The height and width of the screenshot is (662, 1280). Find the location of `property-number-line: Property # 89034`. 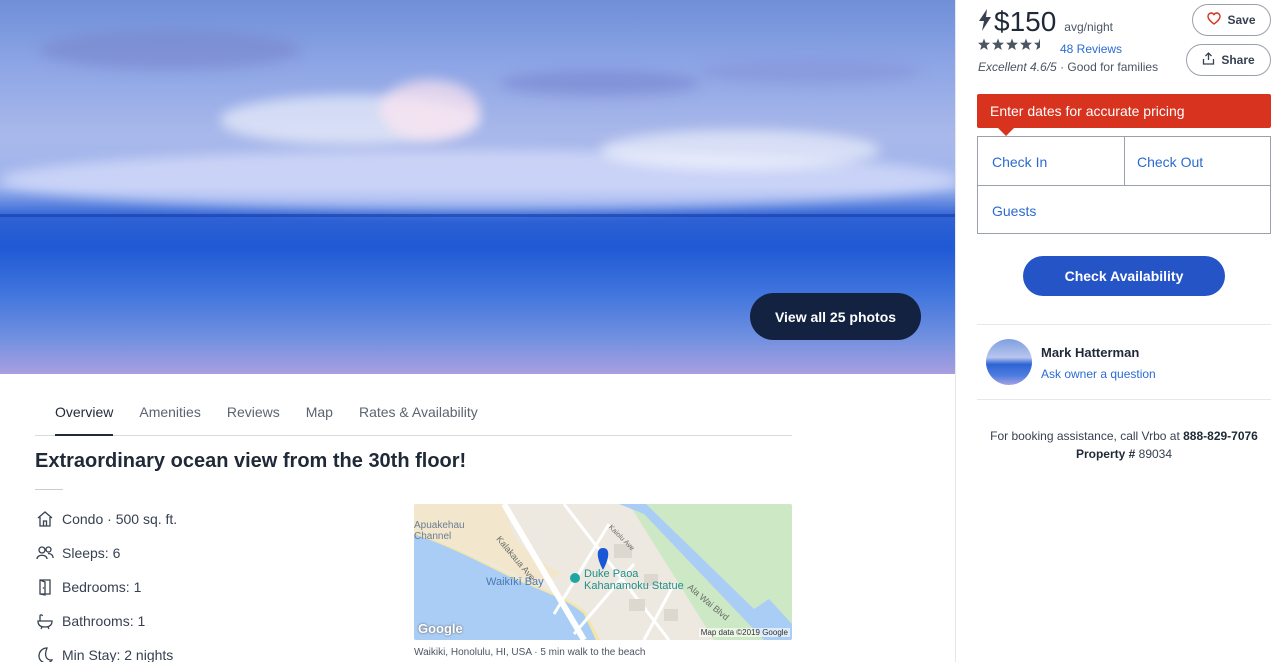

property-number-line: Property # 89034 is located at coordinates (1124, 454).